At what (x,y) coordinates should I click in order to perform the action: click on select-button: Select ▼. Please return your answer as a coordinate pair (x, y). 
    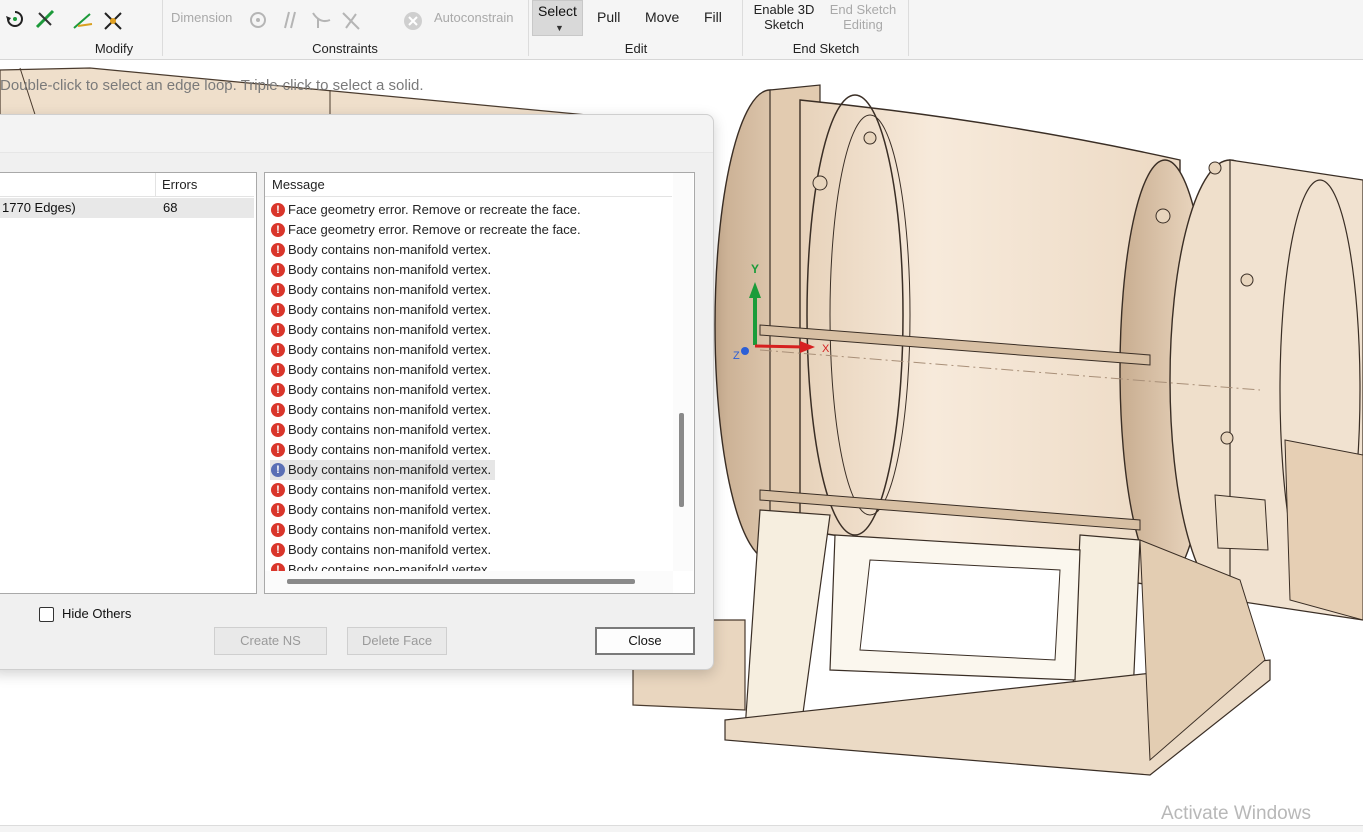
    Looking at the image, I should click on (557, 18).